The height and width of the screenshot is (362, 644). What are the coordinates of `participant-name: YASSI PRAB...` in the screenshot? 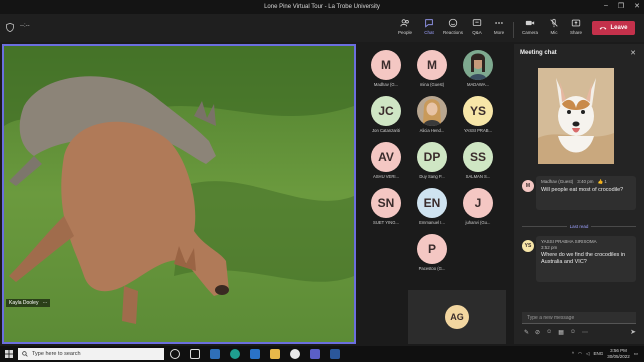 It's located at (478, 130).